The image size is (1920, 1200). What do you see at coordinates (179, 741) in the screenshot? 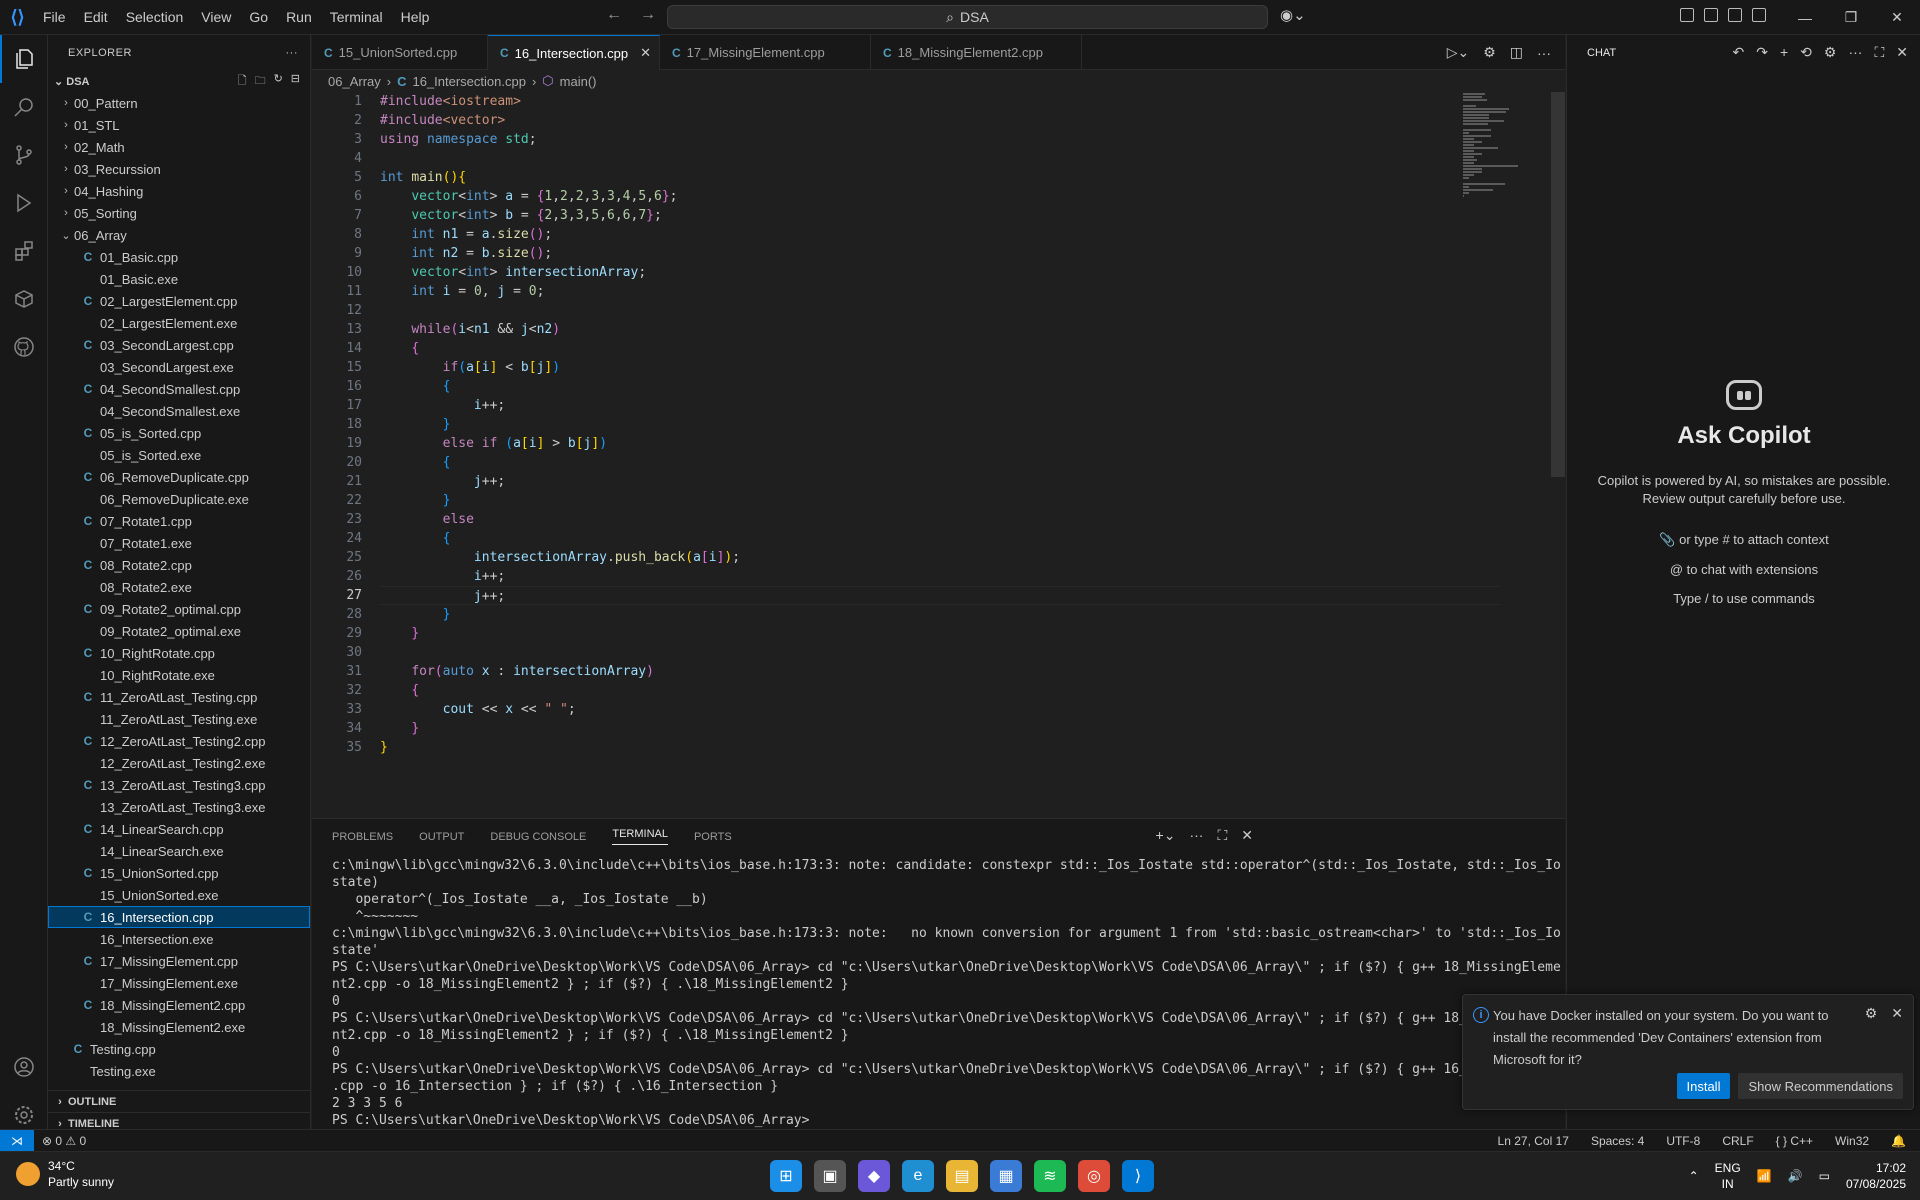
I see `file-item: C 12_ZeroAtLast_Testing2.cpp` at bounding box center [179, 741].